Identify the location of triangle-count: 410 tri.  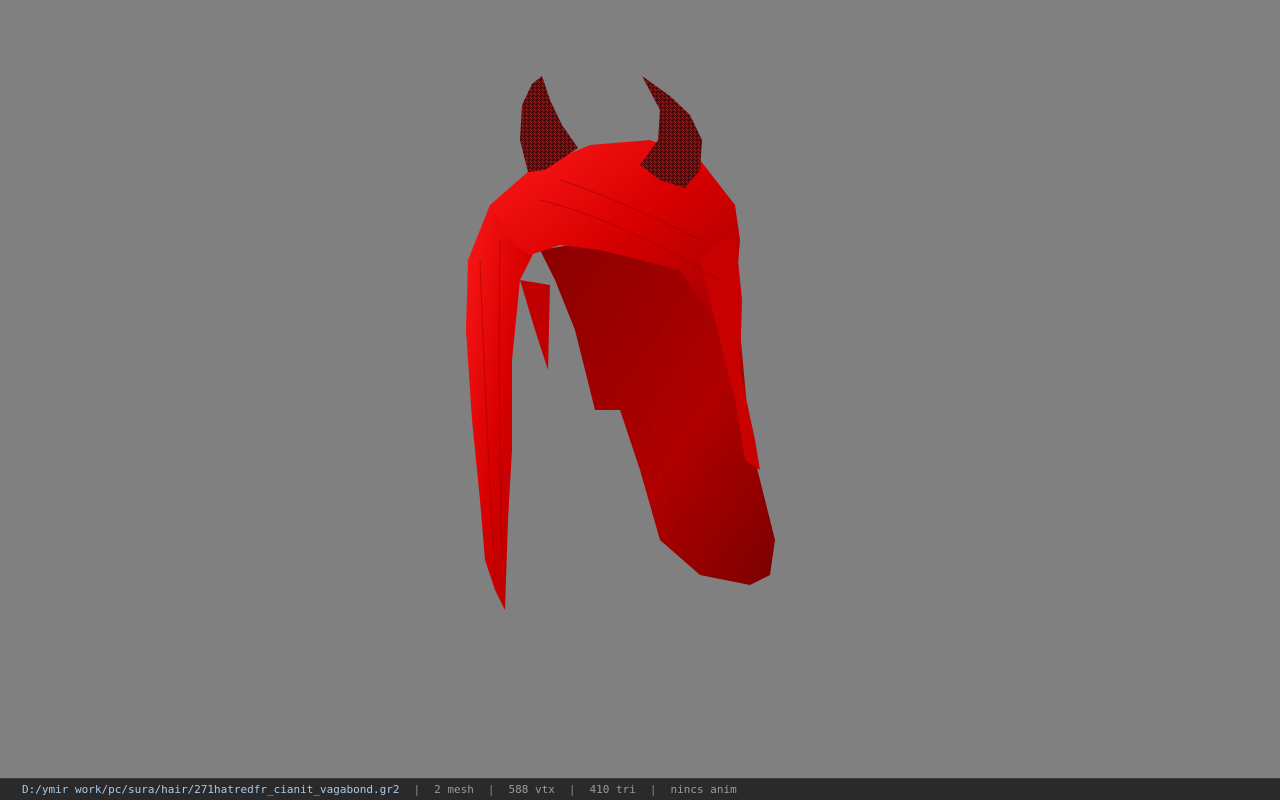
(612, 789).